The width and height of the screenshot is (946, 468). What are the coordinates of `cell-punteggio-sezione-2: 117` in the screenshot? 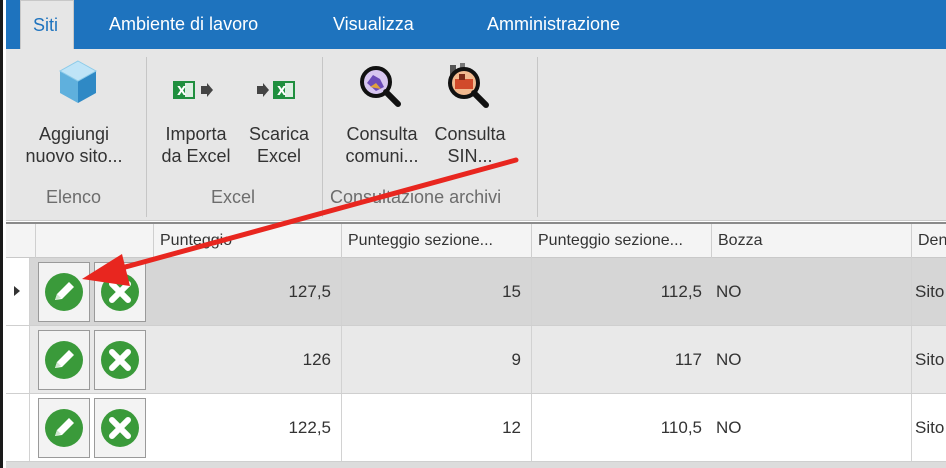 It's located at (688, 359).